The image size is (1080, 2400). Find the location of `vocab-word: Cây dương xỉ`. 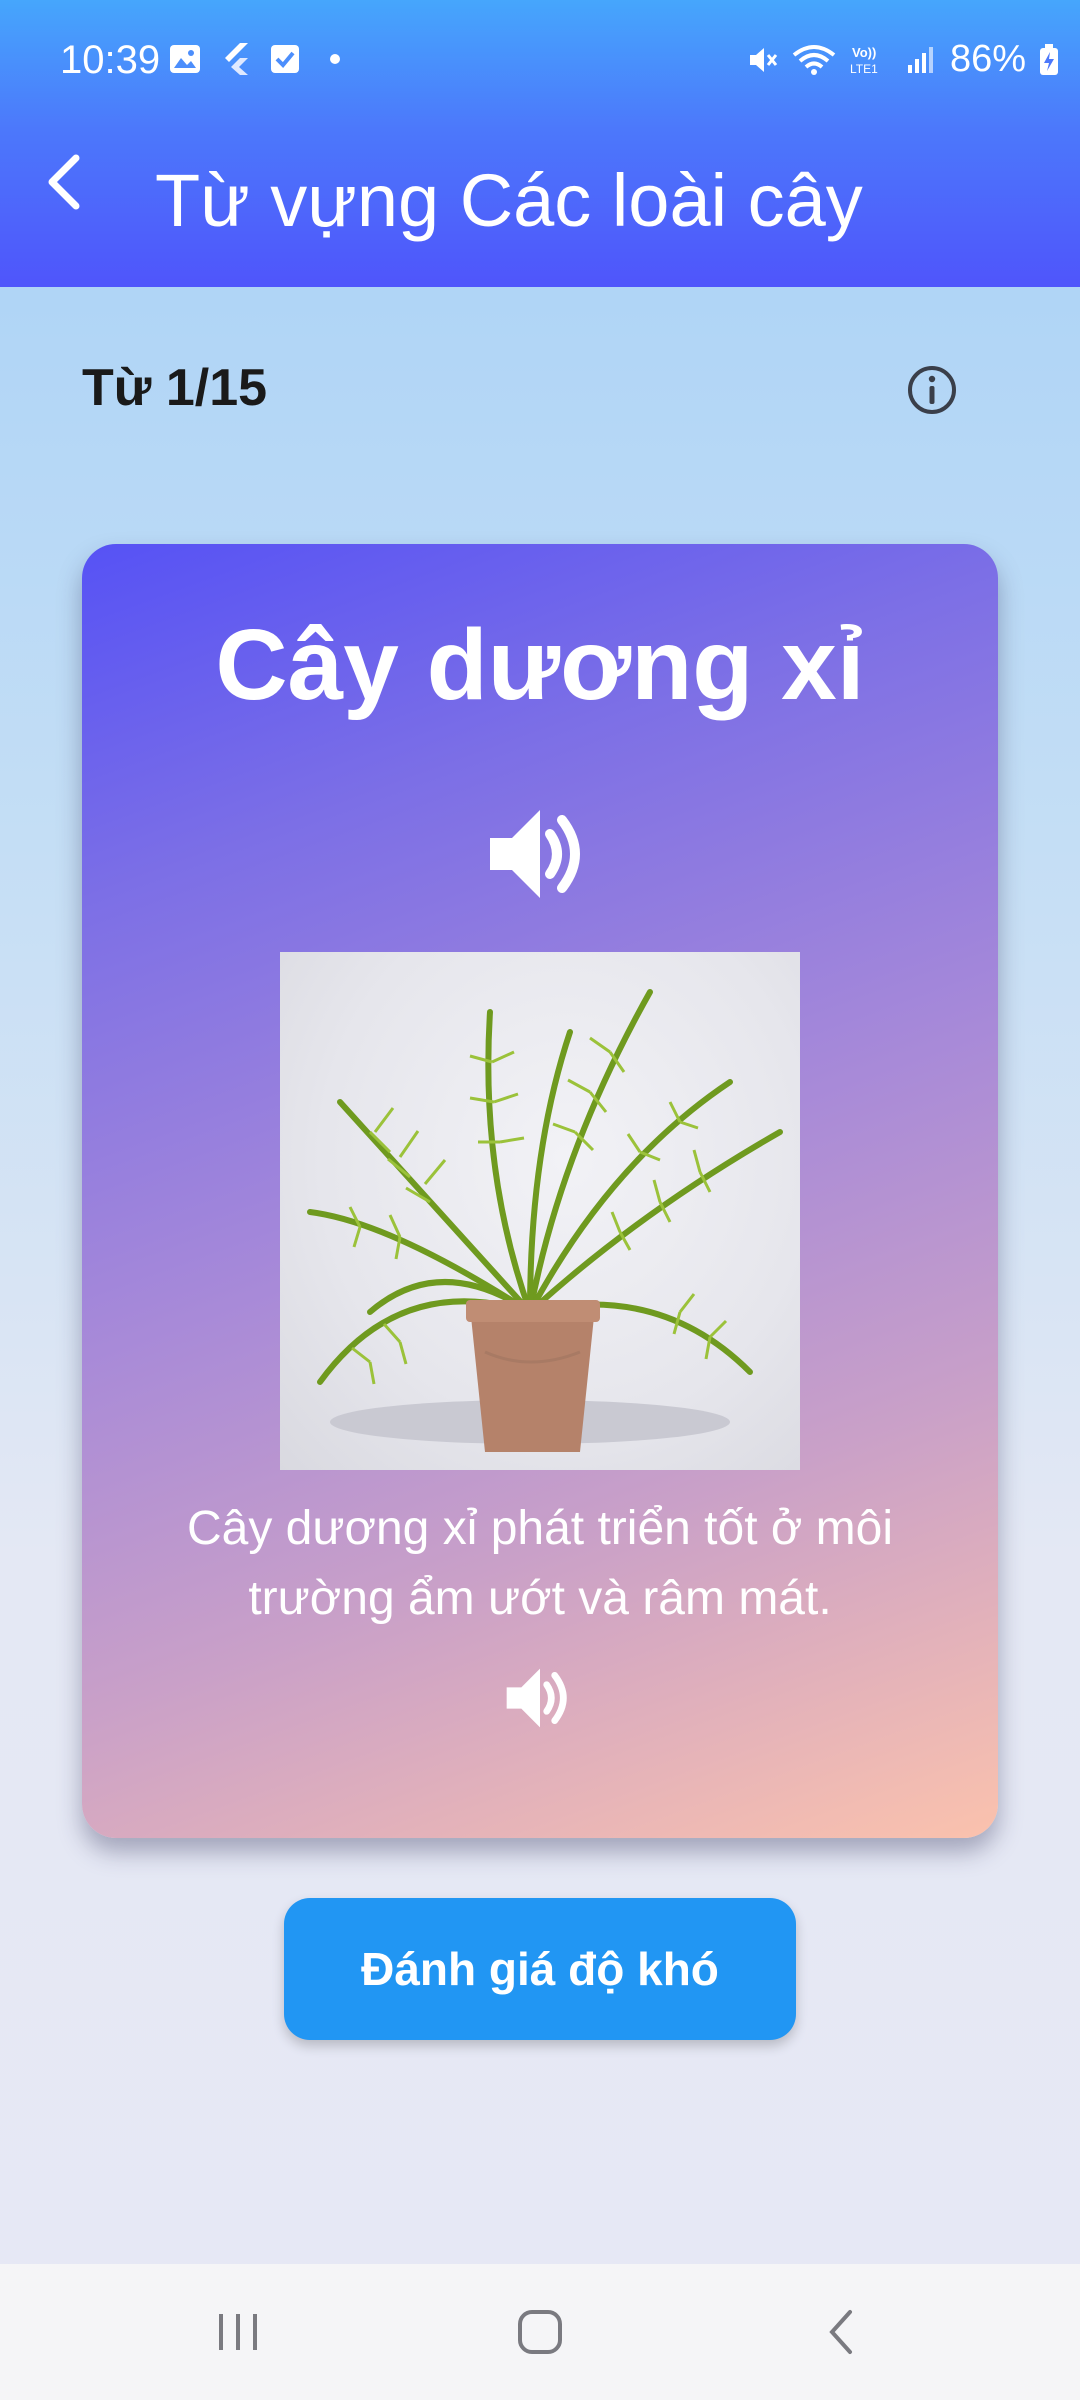

vocab-word: Cây dương xỉ is located at coordinates (540, 665).